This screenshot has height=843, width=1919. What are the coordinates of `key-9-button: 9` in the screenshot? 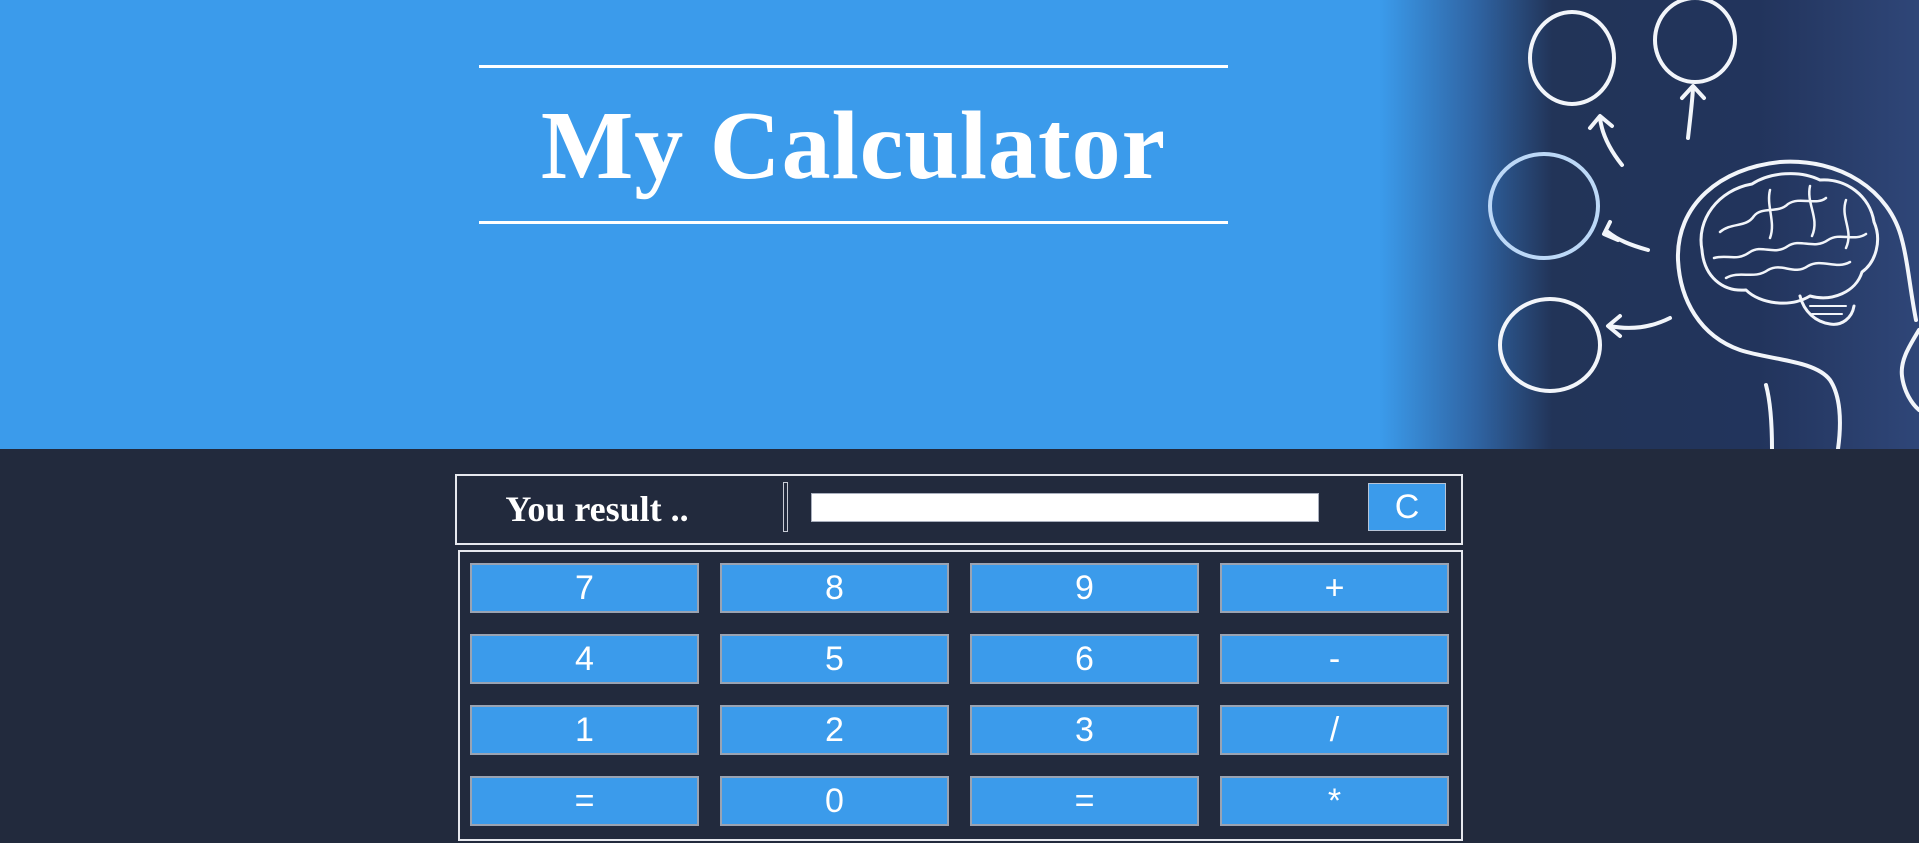 It's located at (1084, 588).